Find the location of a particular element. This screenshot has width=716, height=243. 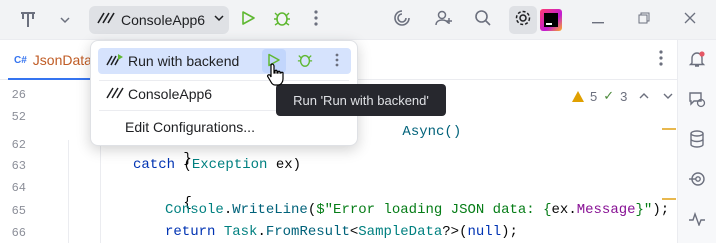

code-line: catch (Exception ex) is located at coordinates (217, 165).